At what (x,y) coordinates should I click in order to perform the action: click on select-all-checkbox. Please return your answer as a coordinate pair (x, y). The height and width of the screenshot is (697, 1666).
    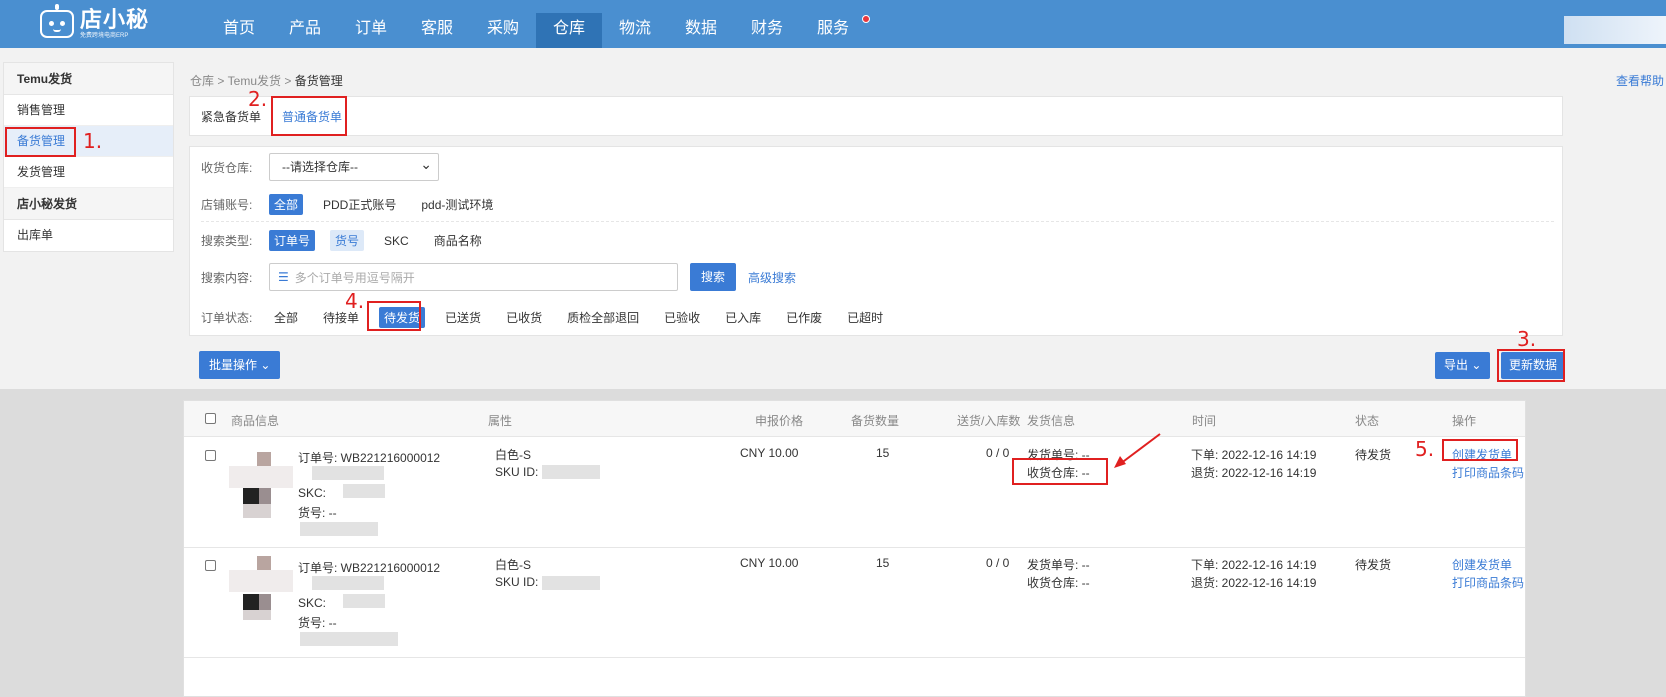
    Looking at the image, I should click on (210, 418).